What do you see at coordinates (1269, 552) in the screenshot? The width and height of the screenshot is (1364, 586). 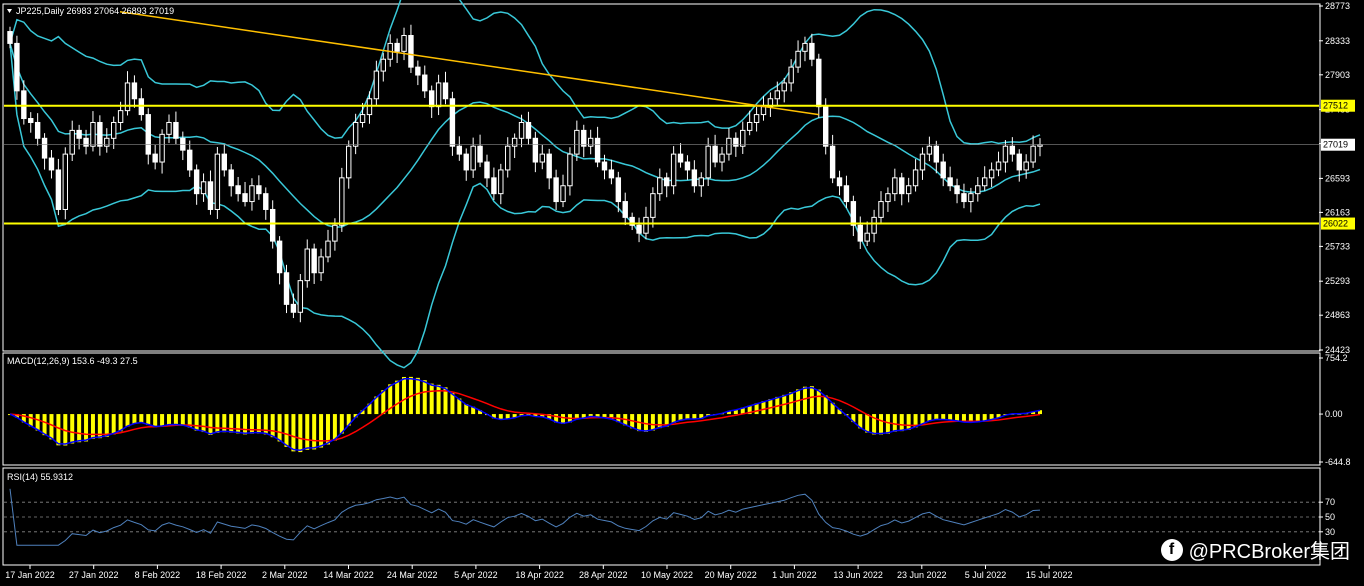 I see `watermark-text: @PRCBroker集团` at bounding box center [1269, 552].